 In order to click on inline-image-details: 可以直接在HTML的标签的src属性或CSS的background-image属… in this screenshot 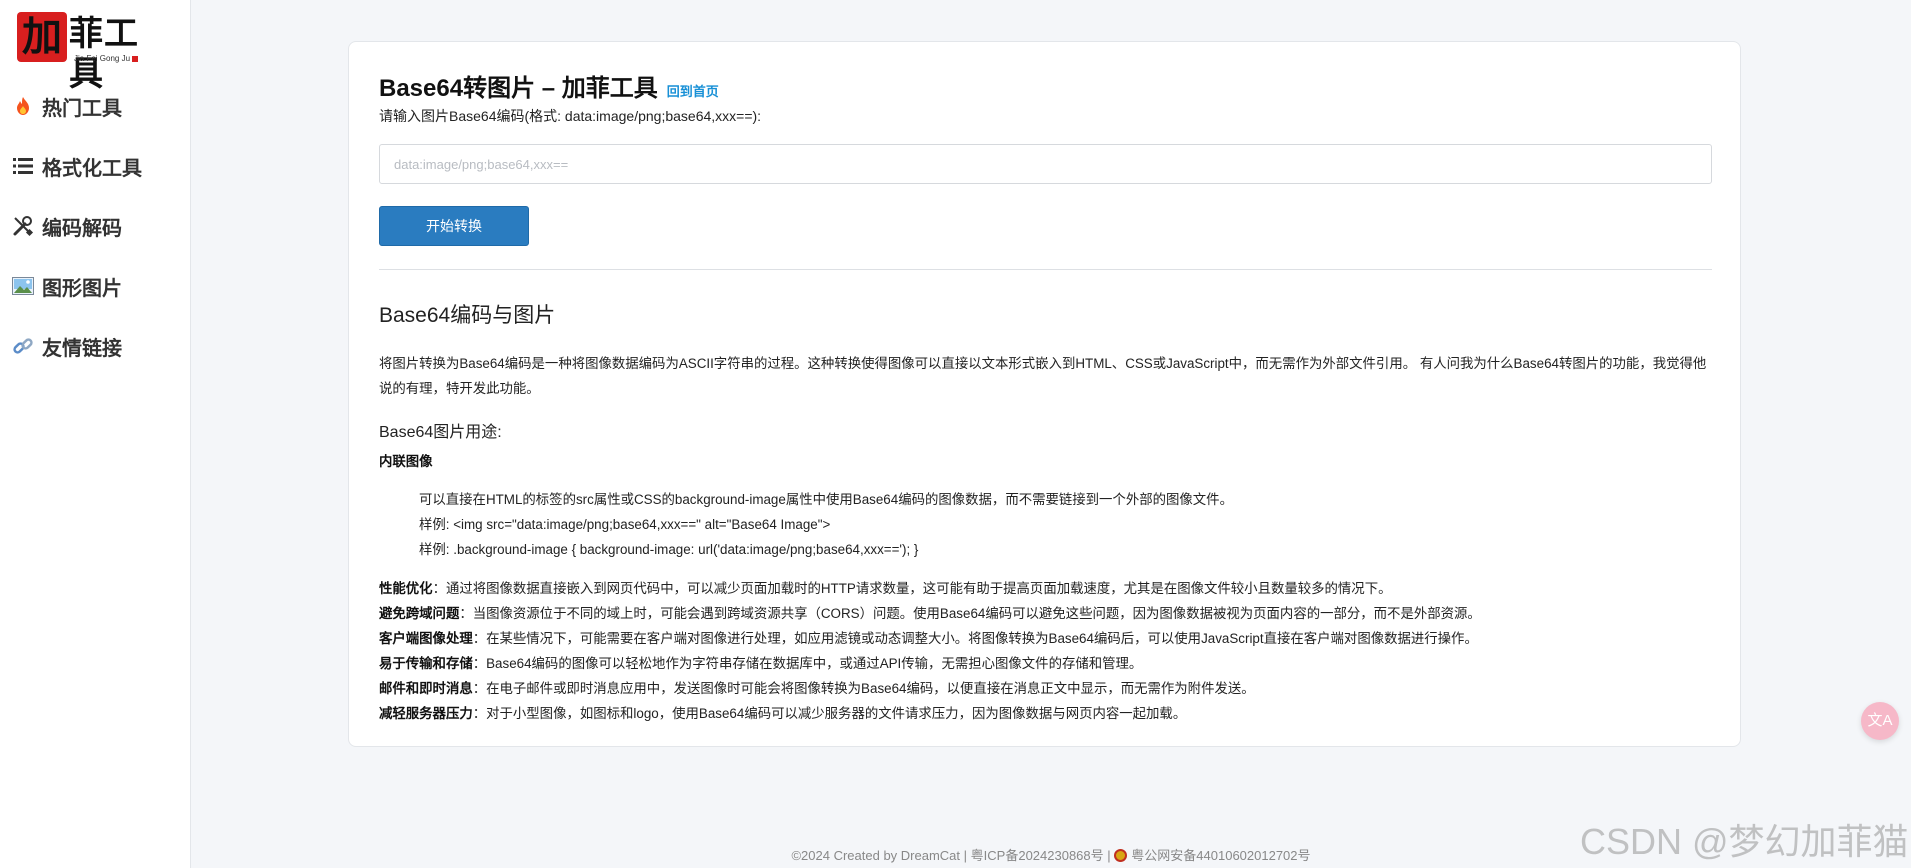, I will do `click(1045, 524)`.